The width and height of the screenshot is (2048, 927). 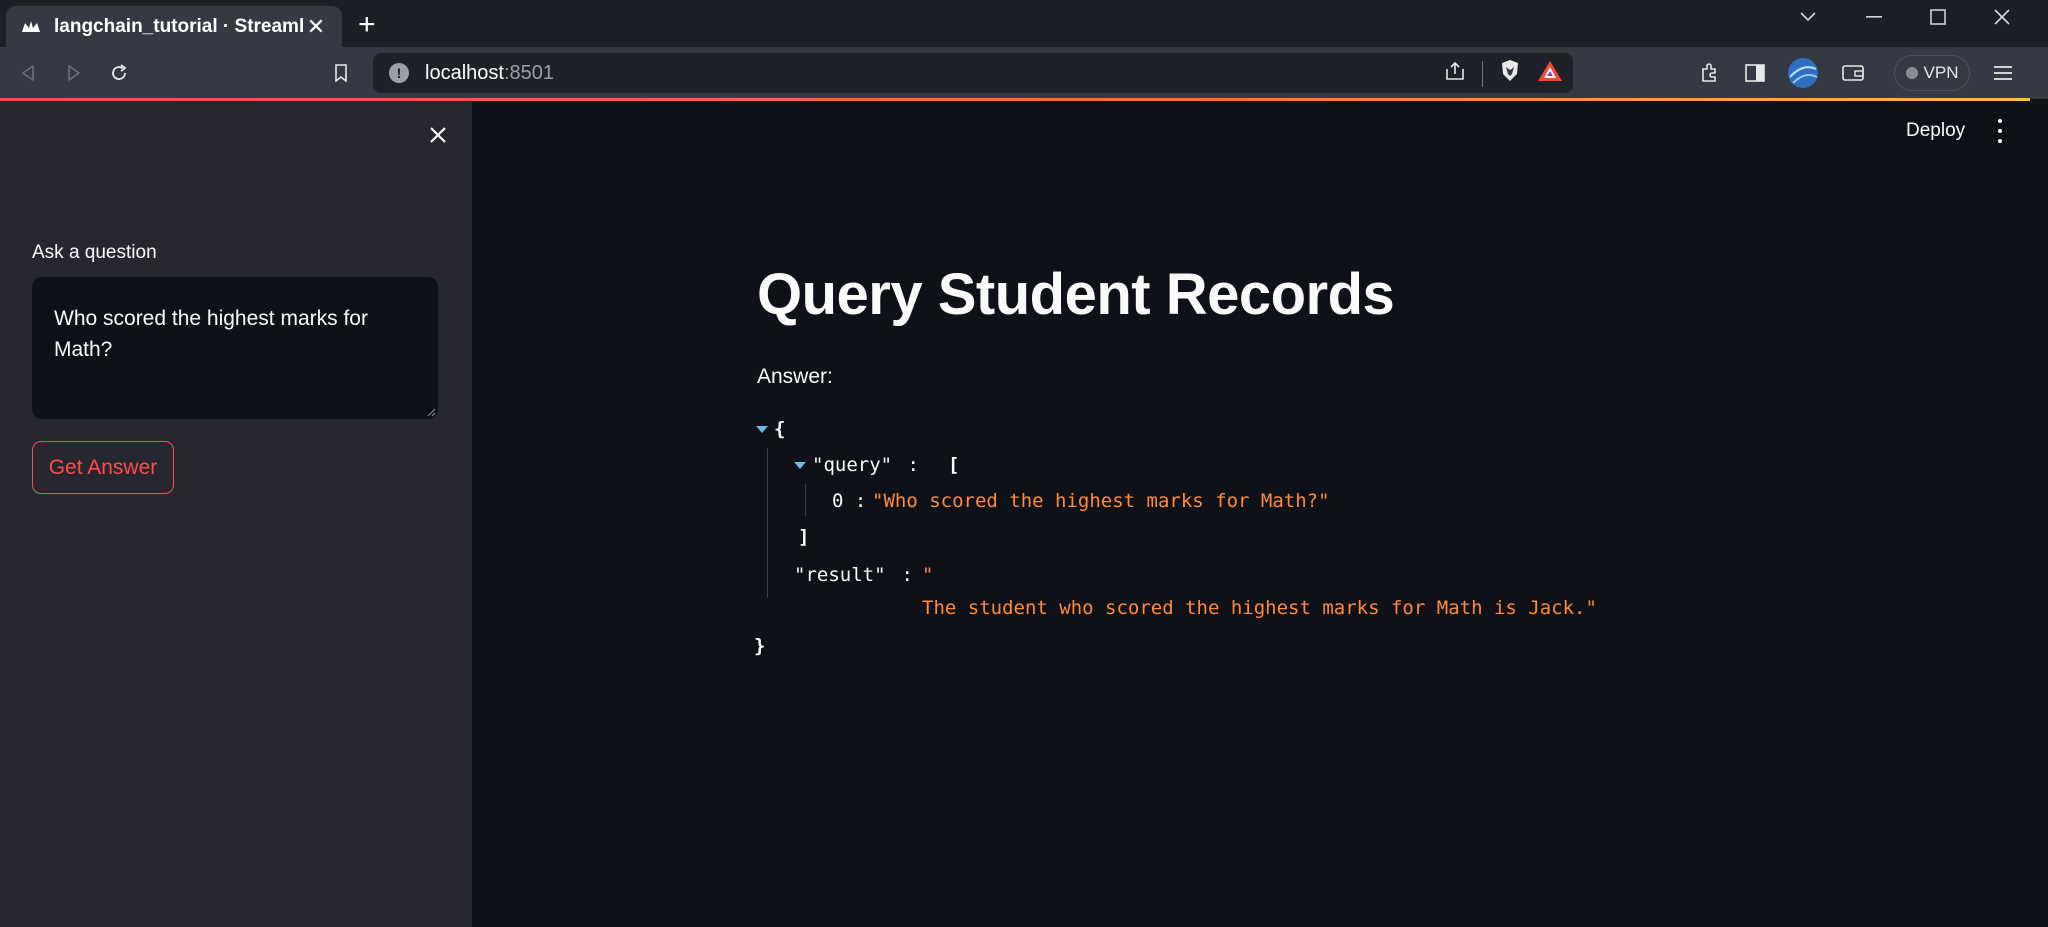 What do you see at coordinates (762, 429) in the screenshot?
I see `collapse-root-icon` at bounding box center [762, 429].